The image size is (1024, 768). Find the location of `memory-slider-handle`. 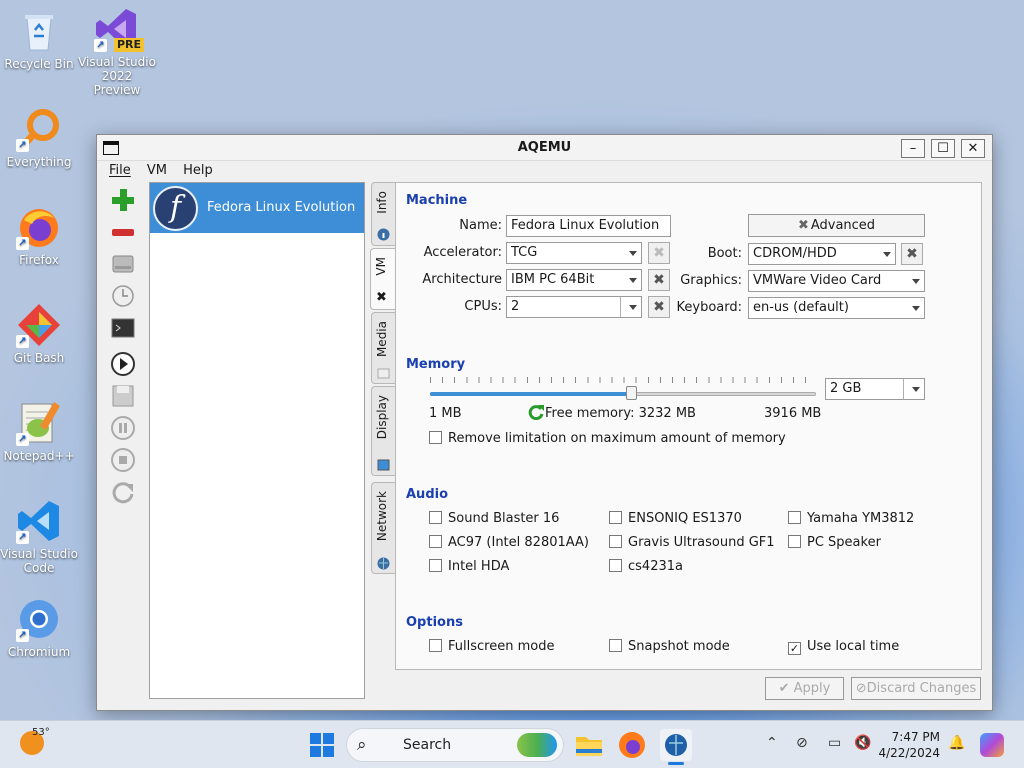

memory-slider-handle is located at coordinates (631, 393).